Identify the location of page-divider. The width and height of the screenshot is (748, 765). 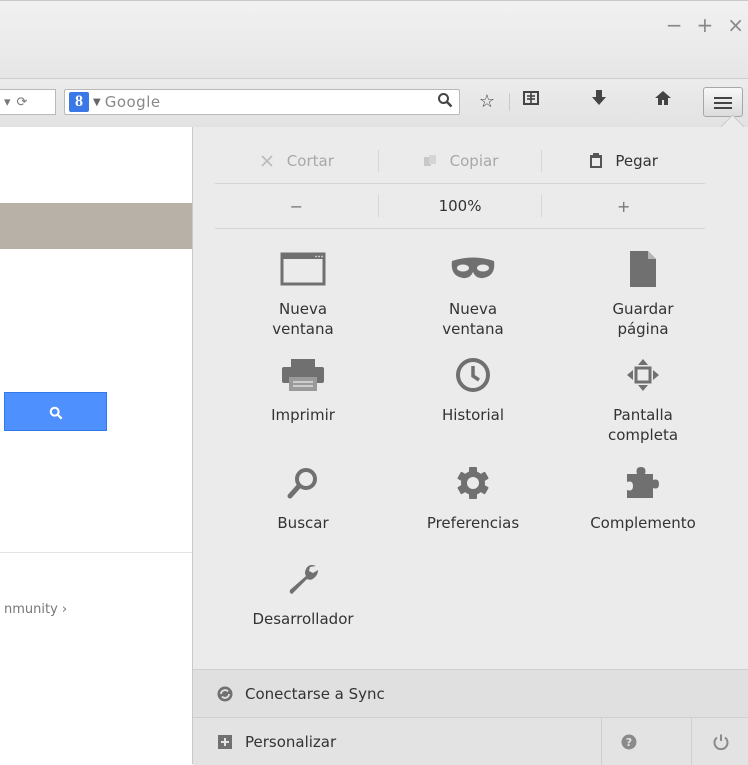
(96, 552).